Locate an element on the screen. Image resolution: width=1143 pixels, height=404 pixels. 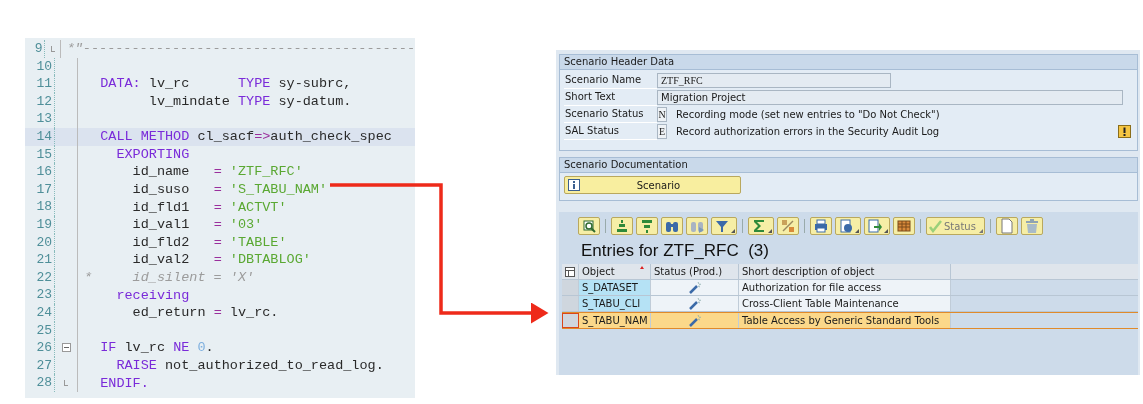
table-cell: Cross-Client Table Maintenance is located at coordinates (845, 303).